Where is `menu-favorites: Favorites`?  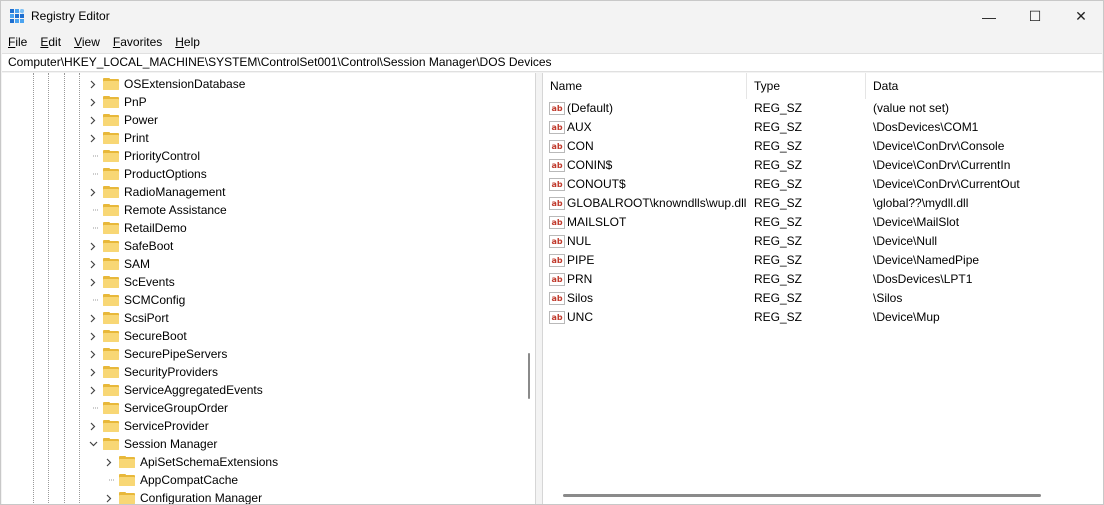
menu-favorites: Favorites is located at coordinates (137, 42).